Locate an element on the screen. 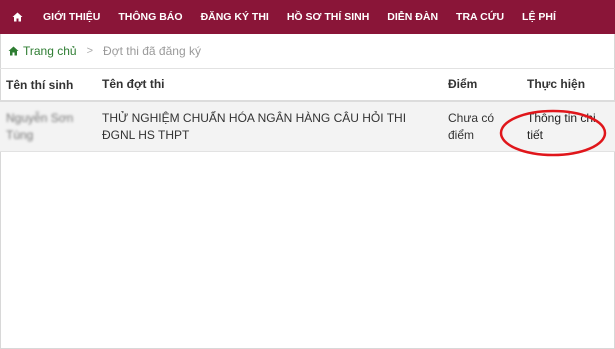  nav-gioi-thieu: GIỚI THIỆU is located at coordinates (71, 17).